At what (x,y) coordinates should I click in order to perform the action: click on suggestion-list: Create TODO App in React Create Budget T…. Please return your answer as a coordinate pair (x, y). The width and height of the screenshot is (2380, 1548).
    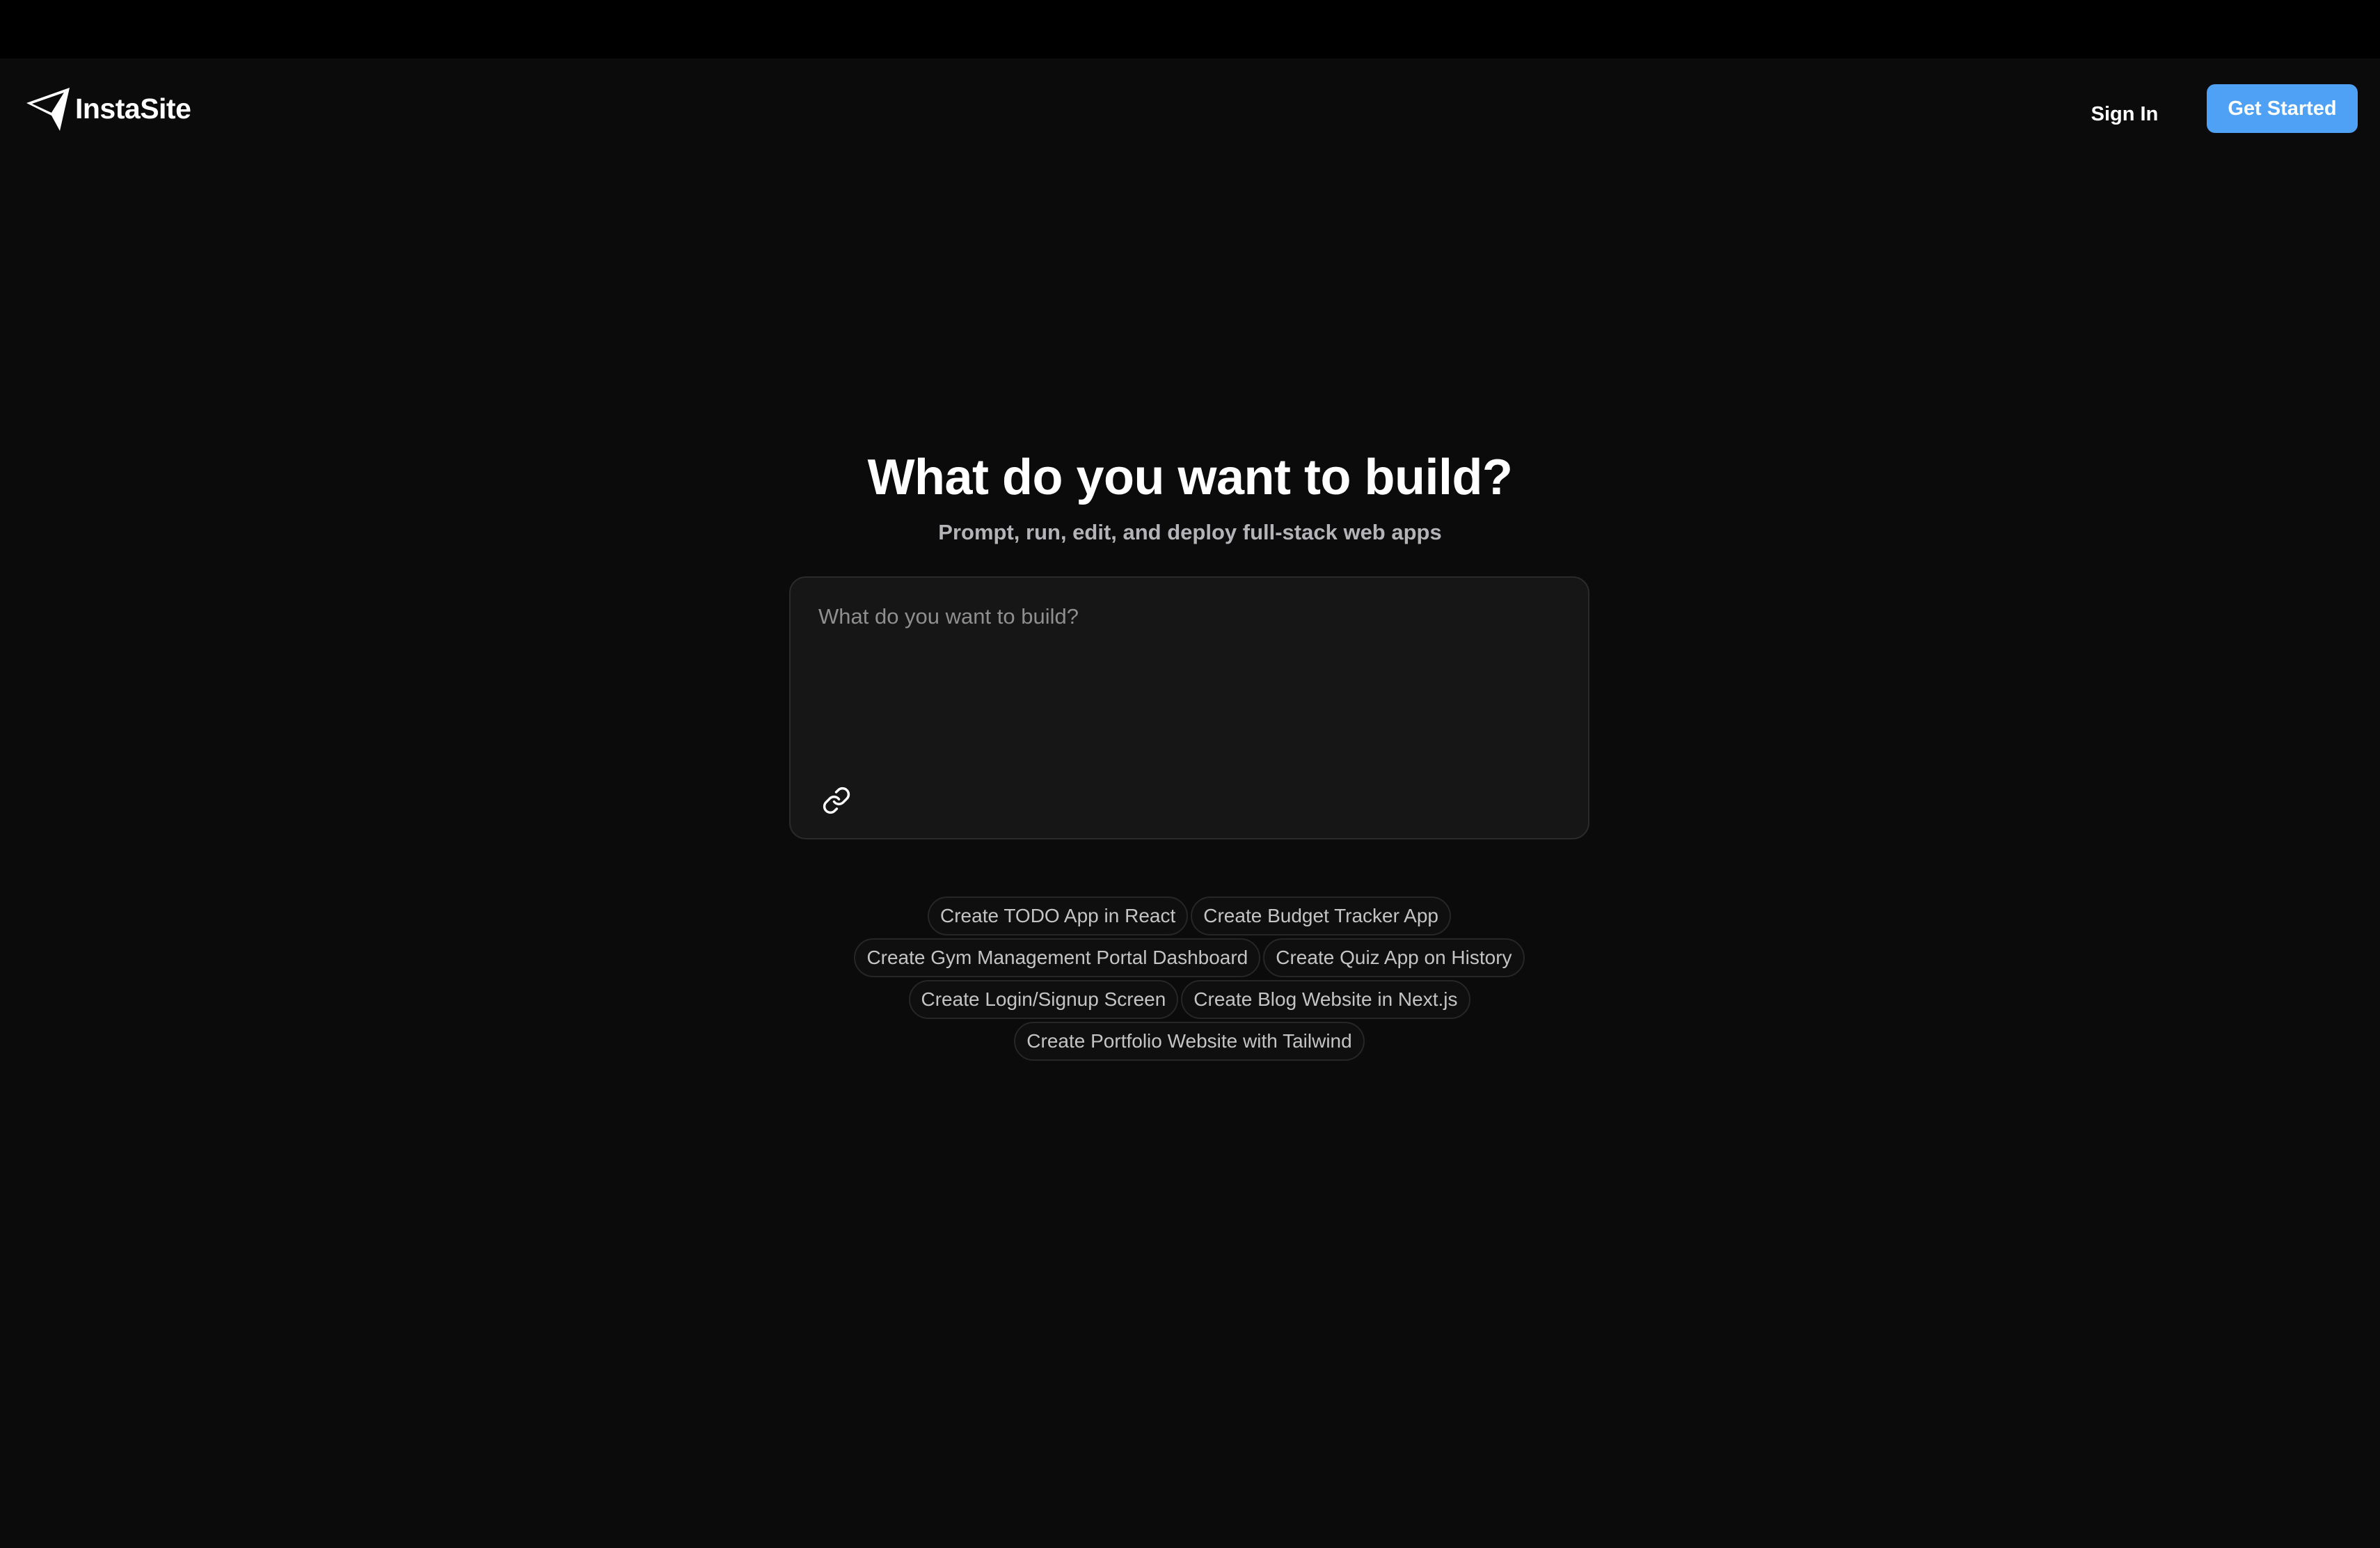
    Looking at the image, I should click on (1189, 979).